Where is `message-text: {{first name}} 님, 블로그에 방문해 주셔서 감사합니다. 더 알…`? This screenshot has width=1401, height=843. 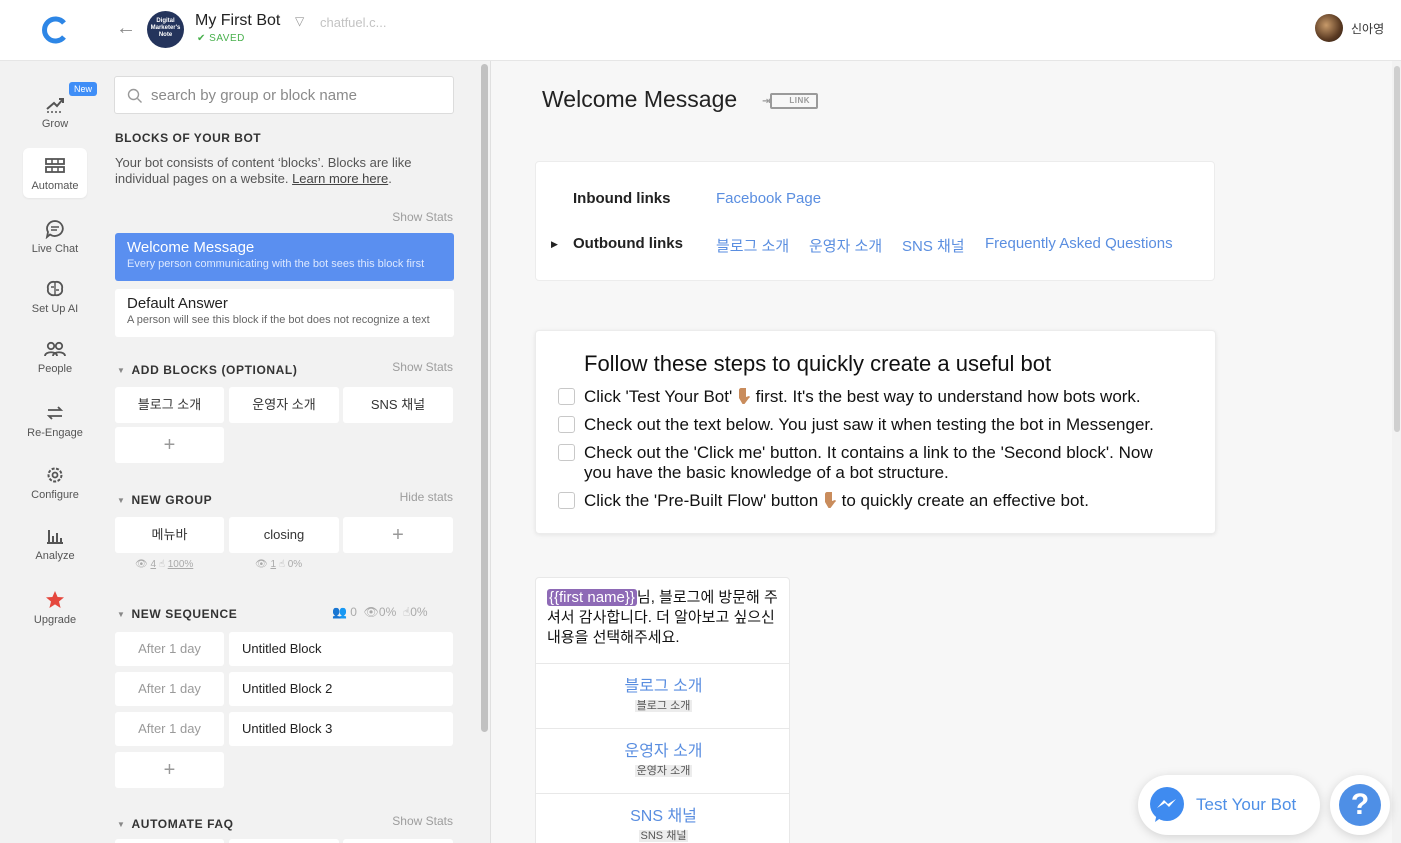
message-text: {{first name}} 님, 블로그에 방문해 주셔서 감사합니다. 더 알… is located at coordinates (665, 618).